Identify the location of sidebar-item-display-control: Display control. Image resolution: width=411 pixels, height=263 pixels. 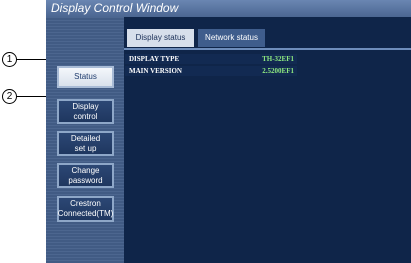
(85, 111).